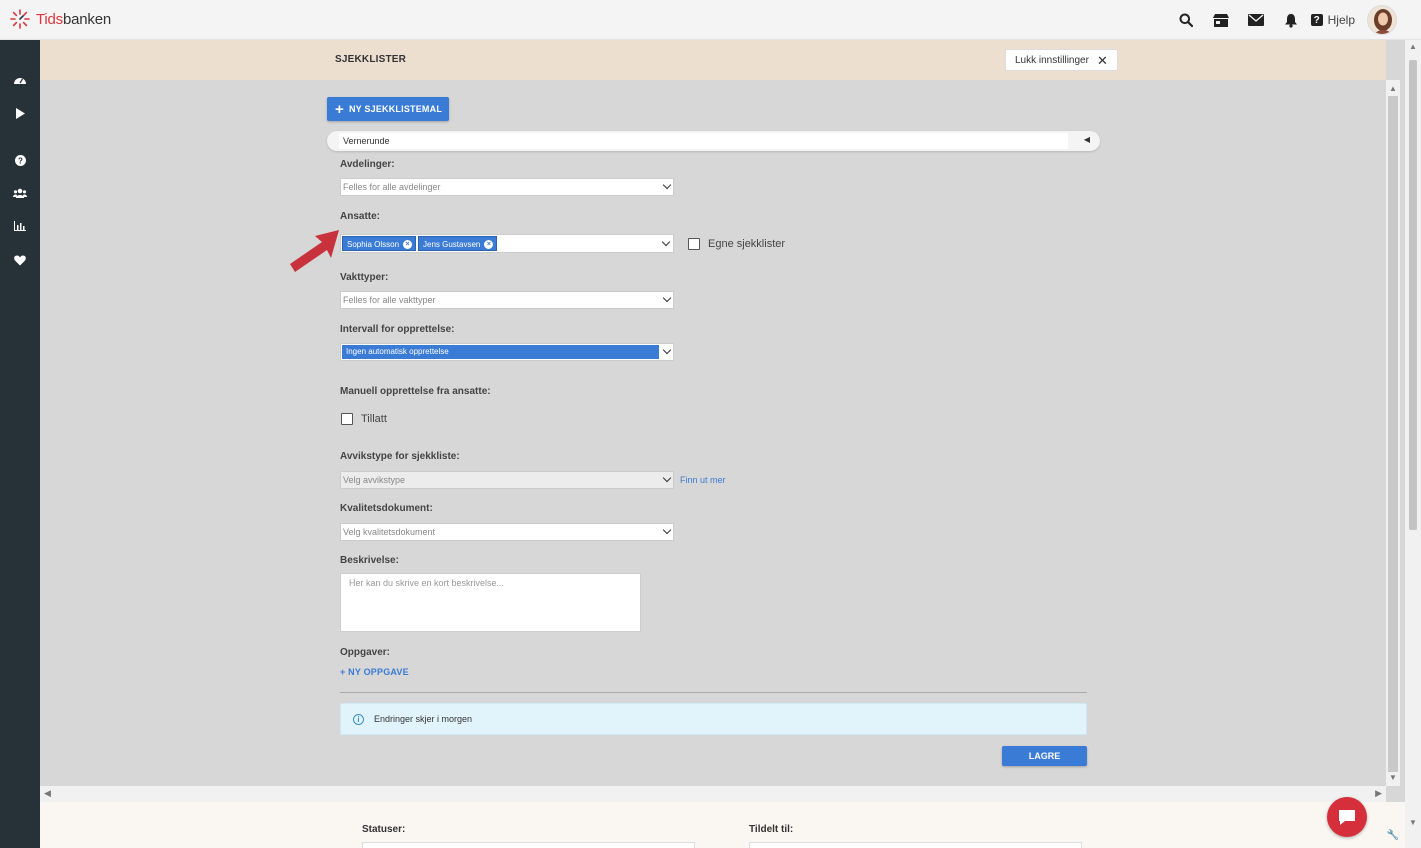  Describe the element at coordinates (415, 391) in the screenshot. I see `manual-creation-label: Manuell opprettelse fra ansatte:` at that location.